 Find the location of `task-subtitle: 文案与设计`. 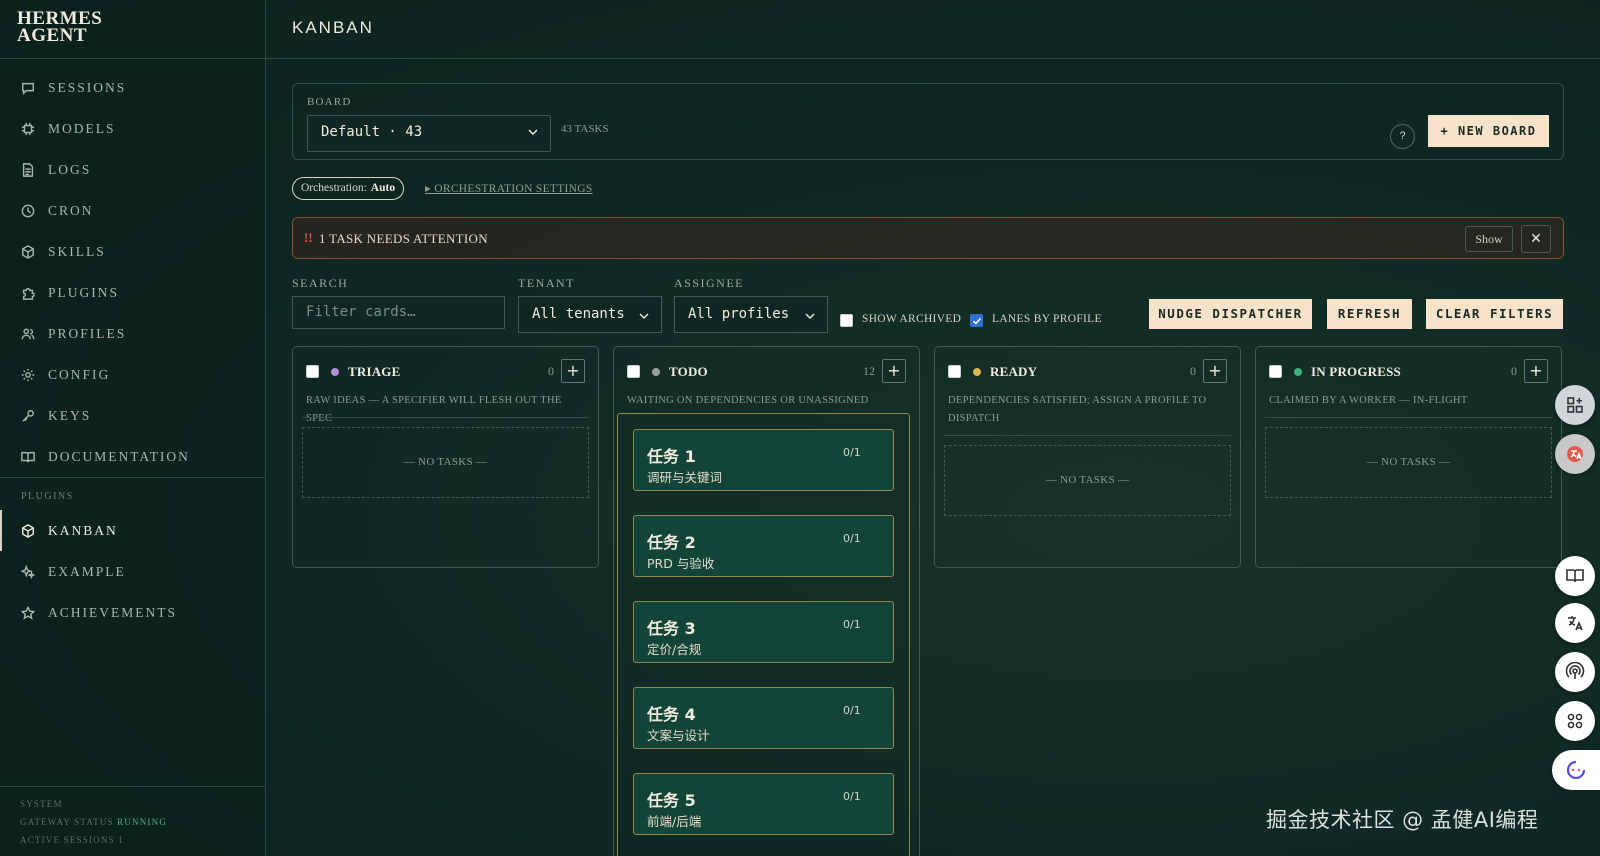

task-subtitle: 文案与设计 is located at coordinates (678, 735).